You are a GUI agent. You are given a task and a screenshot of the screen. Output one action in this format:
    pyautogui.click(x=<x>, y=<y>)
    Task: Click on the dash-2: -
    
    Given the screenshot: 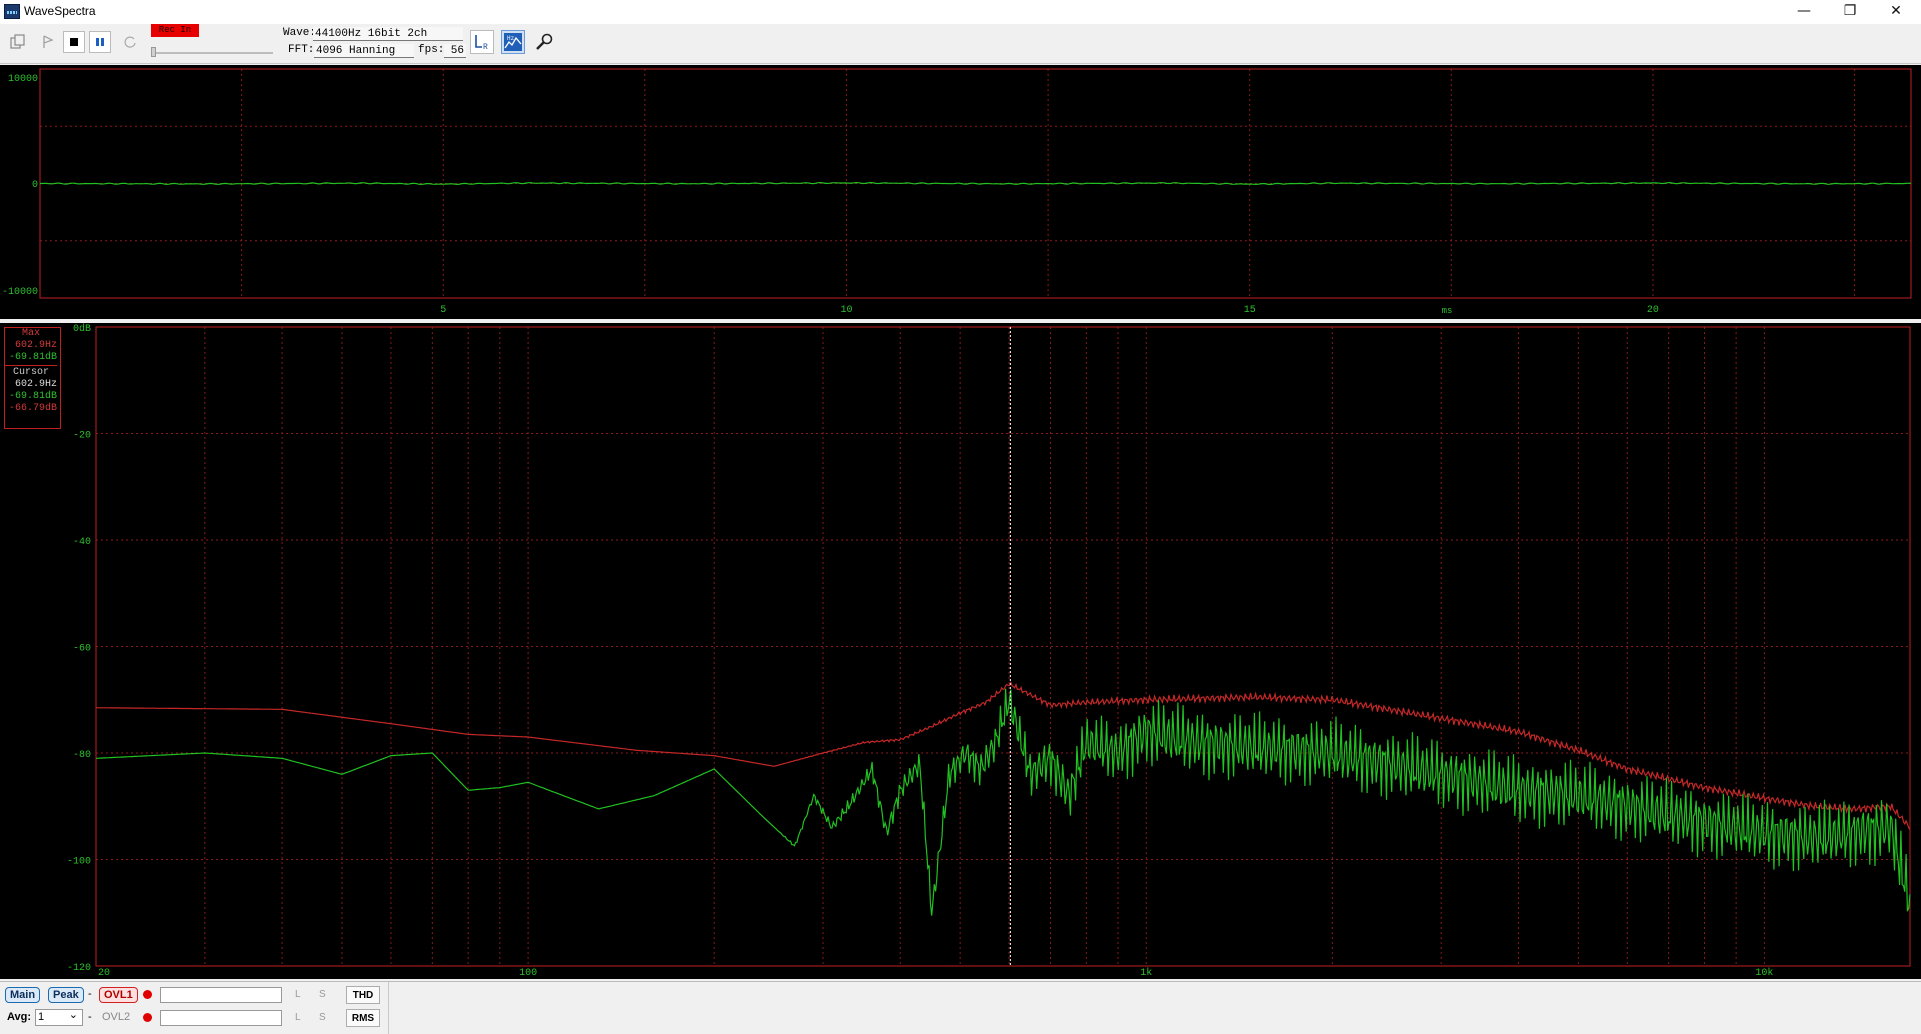 What is the action you would take?
    pyautogui.click(x=90, y=1017)
    